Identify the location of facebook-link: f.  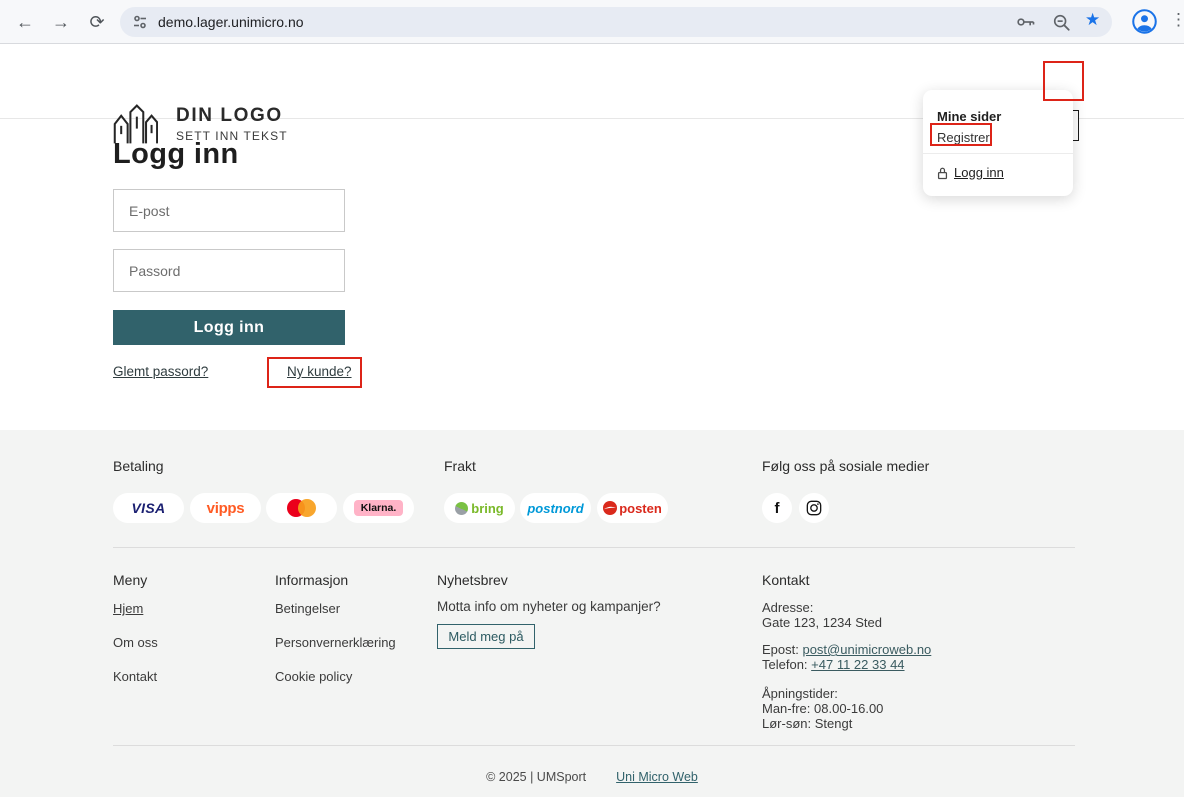
(777, 508).